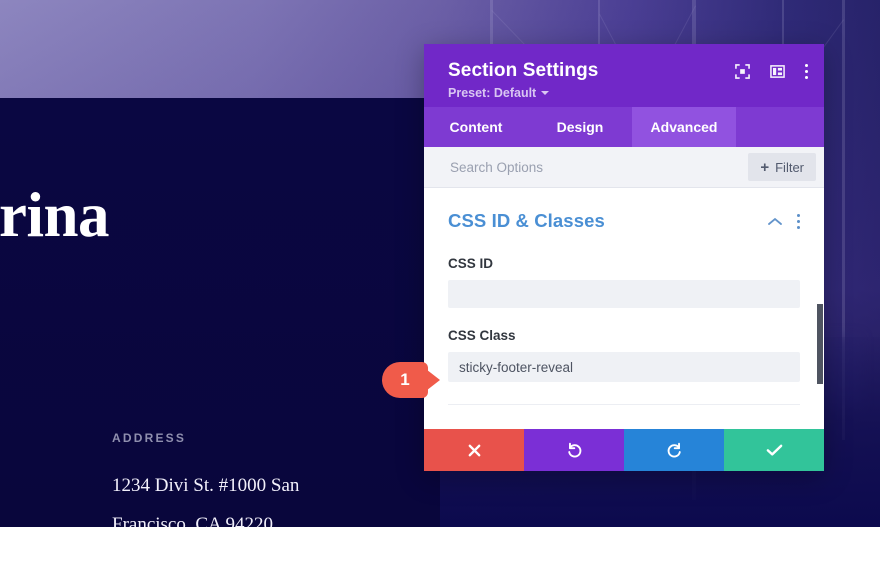  What do you see at coordinates (195, 520) in the screenshot?
I see `address-line-2: Francisco, CA 94220.` at bounding box center [195, 520].